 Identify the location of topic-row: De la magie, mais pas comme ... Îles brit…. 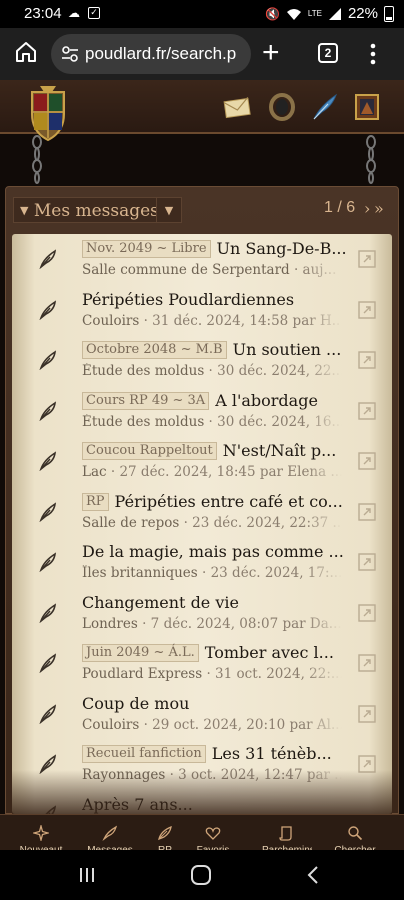
(202, 562).